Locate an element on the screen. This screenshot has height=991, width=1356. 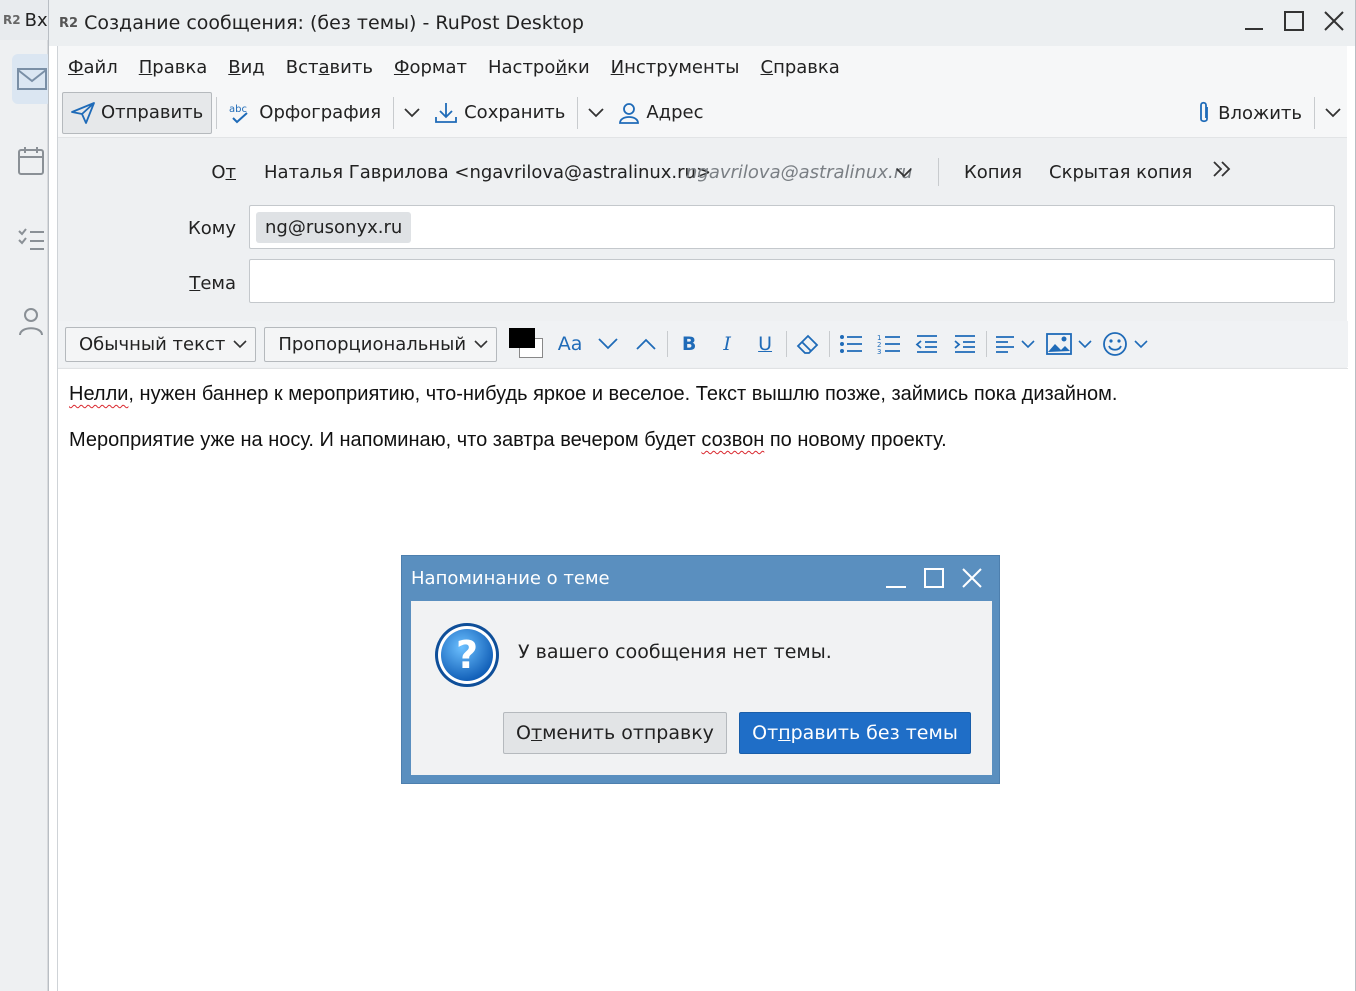
minimize-icon is located at coordinates (1254, 29).